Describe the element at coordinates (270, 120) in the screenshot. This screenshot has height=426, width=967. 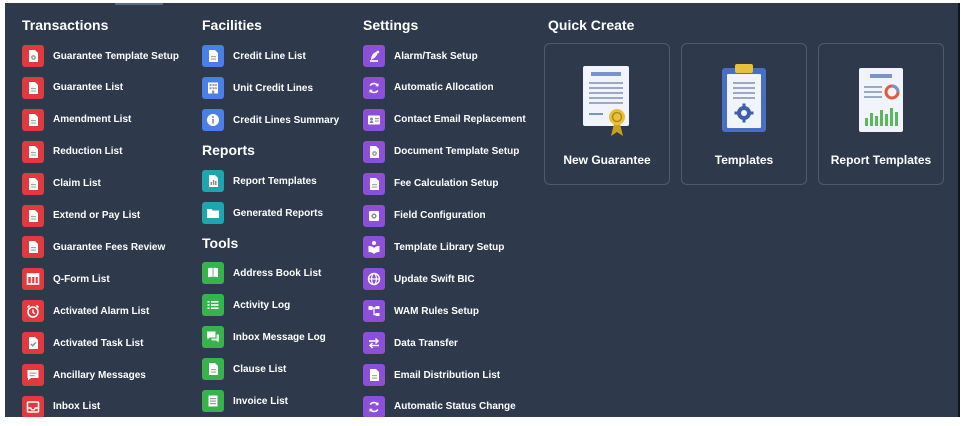
I see `menu-item-credit-lines-summary: Credit Lines Summary` at that location.